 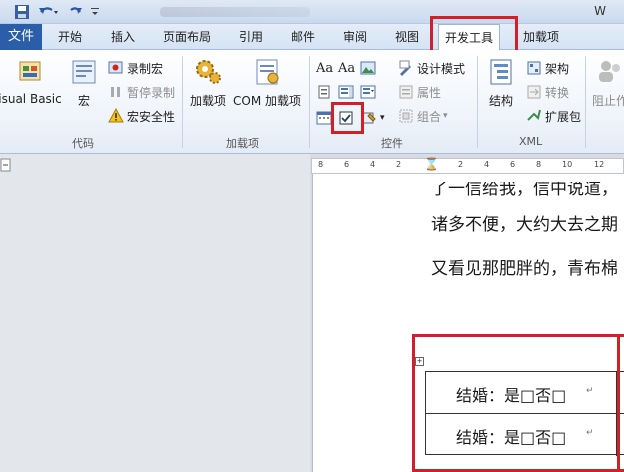 What do you see at coordinates (501, 82) in the screenshot?
I see `structure-button: 结构` at bounding box center [501, 82].